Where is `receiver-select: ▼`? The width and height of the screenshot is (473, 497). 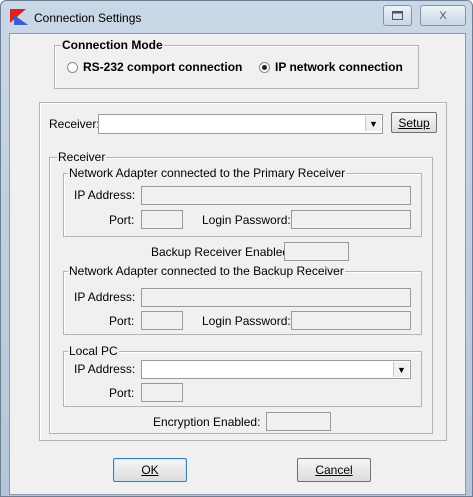 receiver-select: ▼ is located at coordinates (240, 124).